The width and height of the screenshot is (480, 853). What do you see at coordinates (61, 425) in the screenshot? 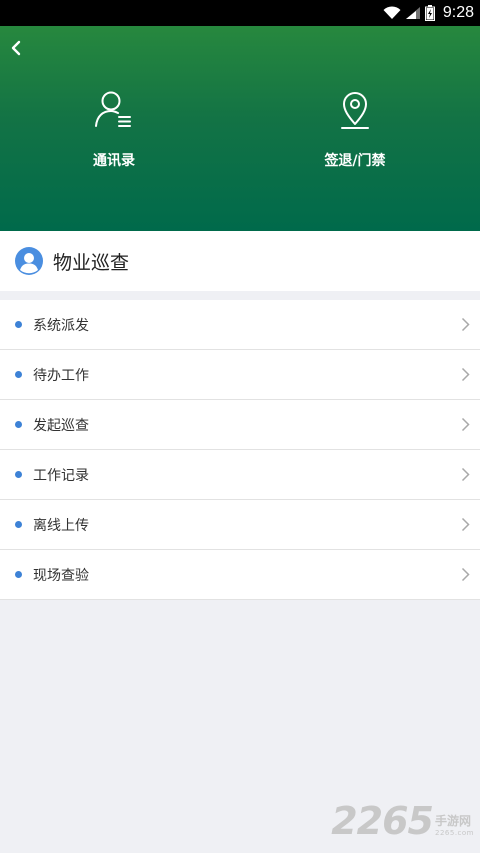
I see `menu-item-label: 发起巡查` at bounding box center [61, 425].